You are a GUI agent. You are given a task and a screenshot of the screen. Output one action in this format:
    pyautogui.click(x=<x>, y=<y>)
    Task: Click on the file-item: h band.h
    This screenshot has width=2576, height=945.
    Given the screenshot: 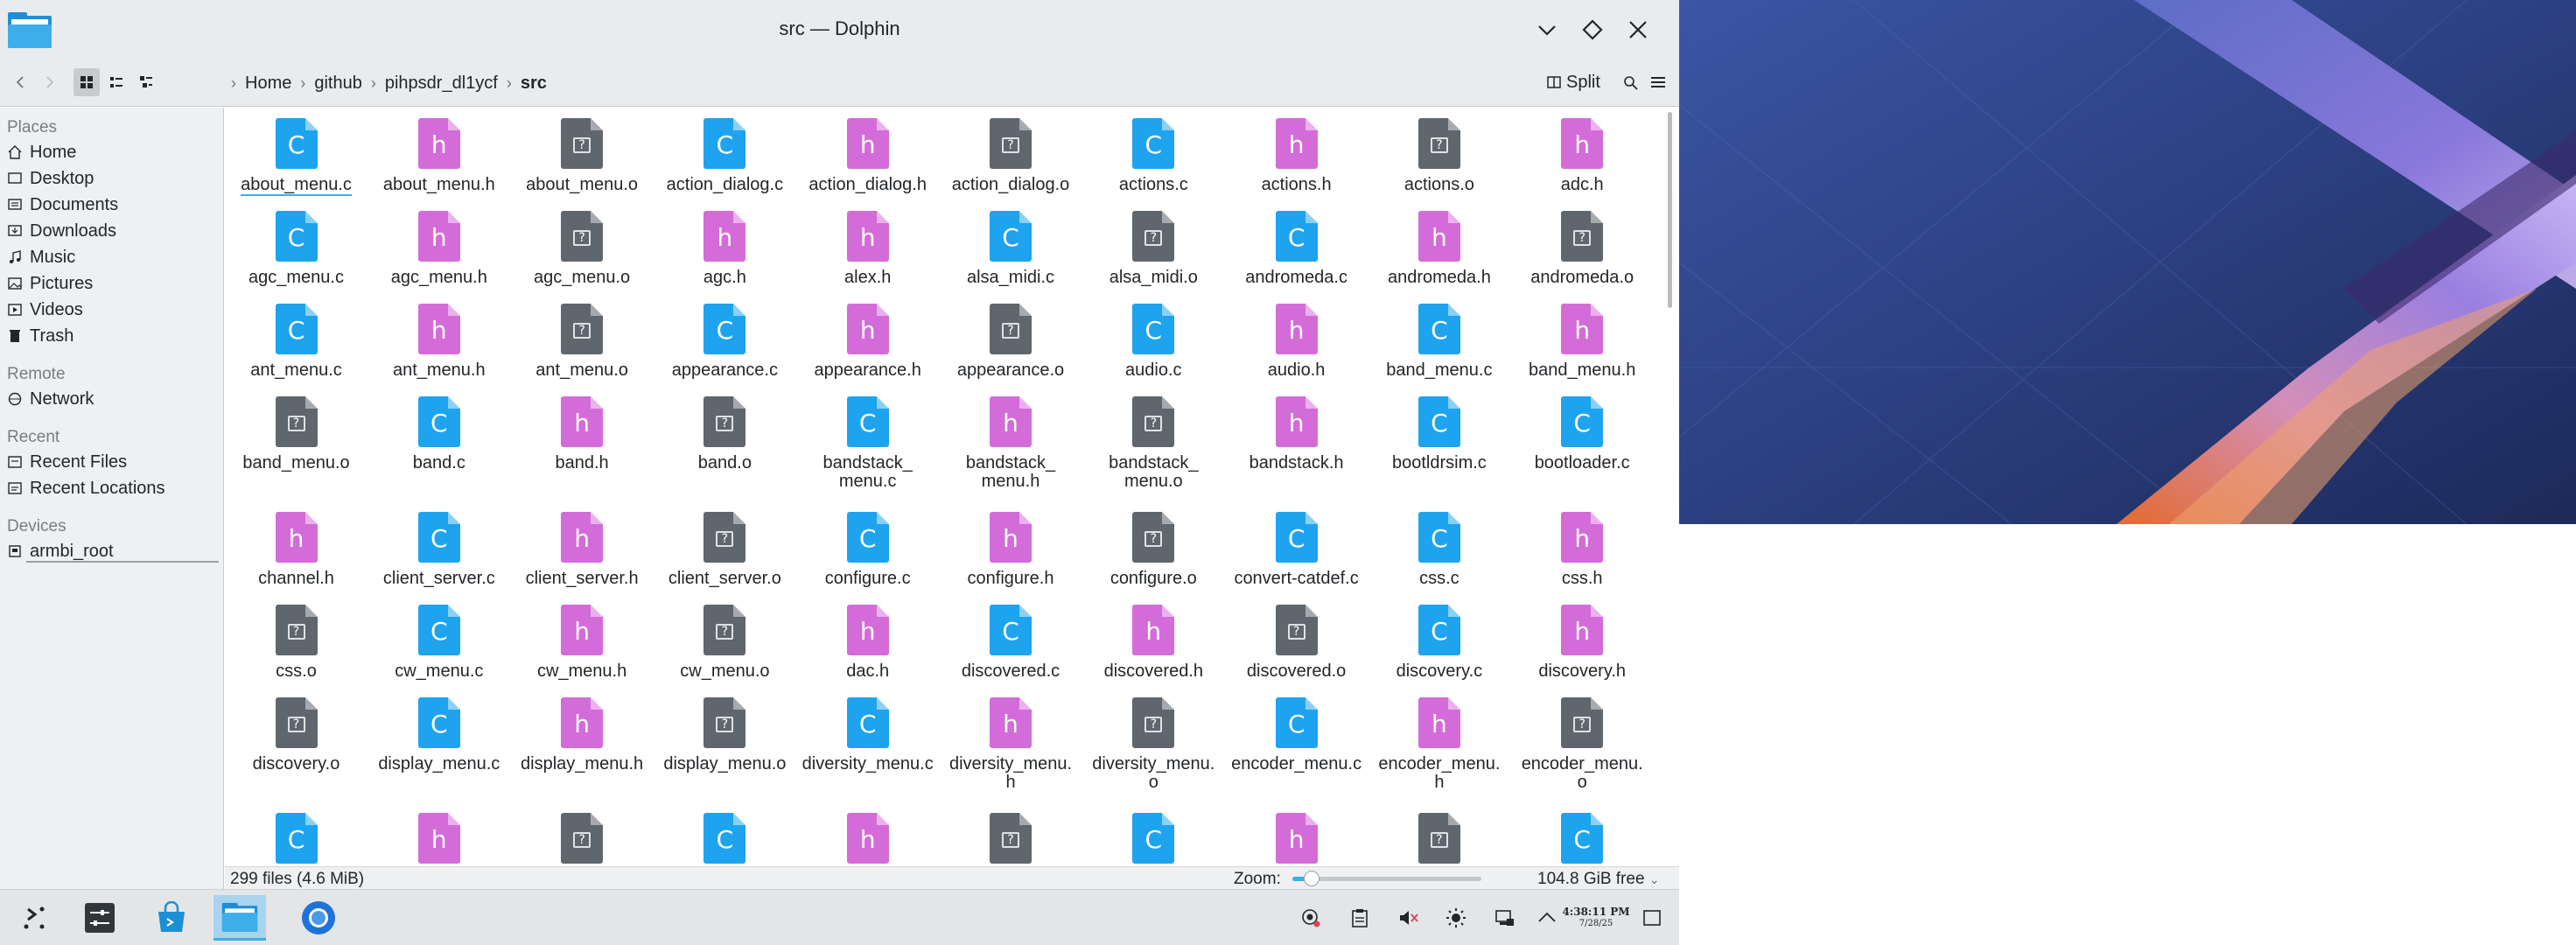 What is the action you would take?
    pyautogui.click(x=582, y=434)
    